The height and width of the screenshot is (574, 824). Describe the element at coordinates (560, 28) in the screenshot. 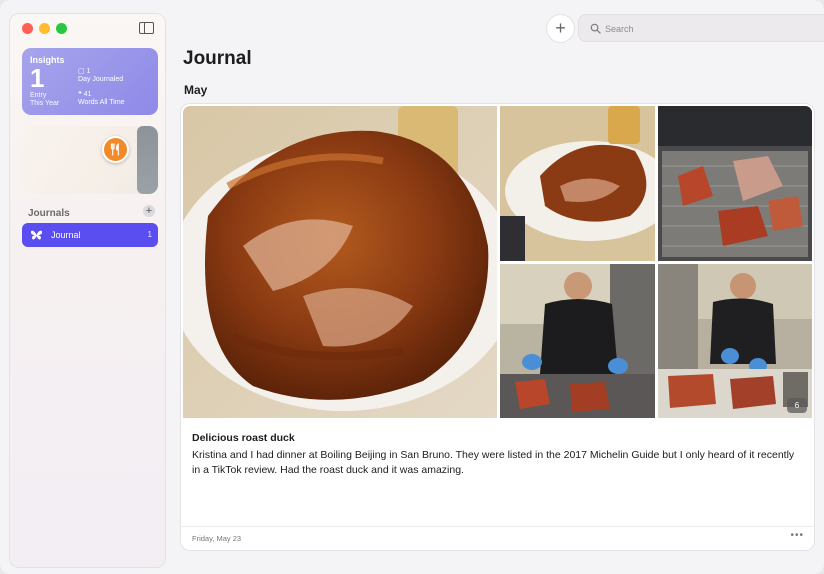

I see `new-entry-button: +` at that location.